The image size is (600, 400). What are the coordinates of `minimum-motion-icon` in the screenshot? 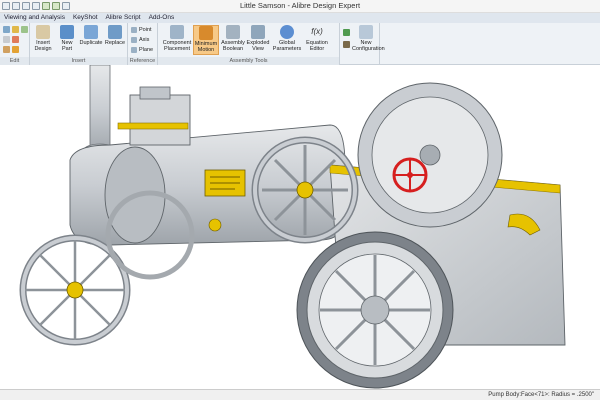 It's located at (206, 33).